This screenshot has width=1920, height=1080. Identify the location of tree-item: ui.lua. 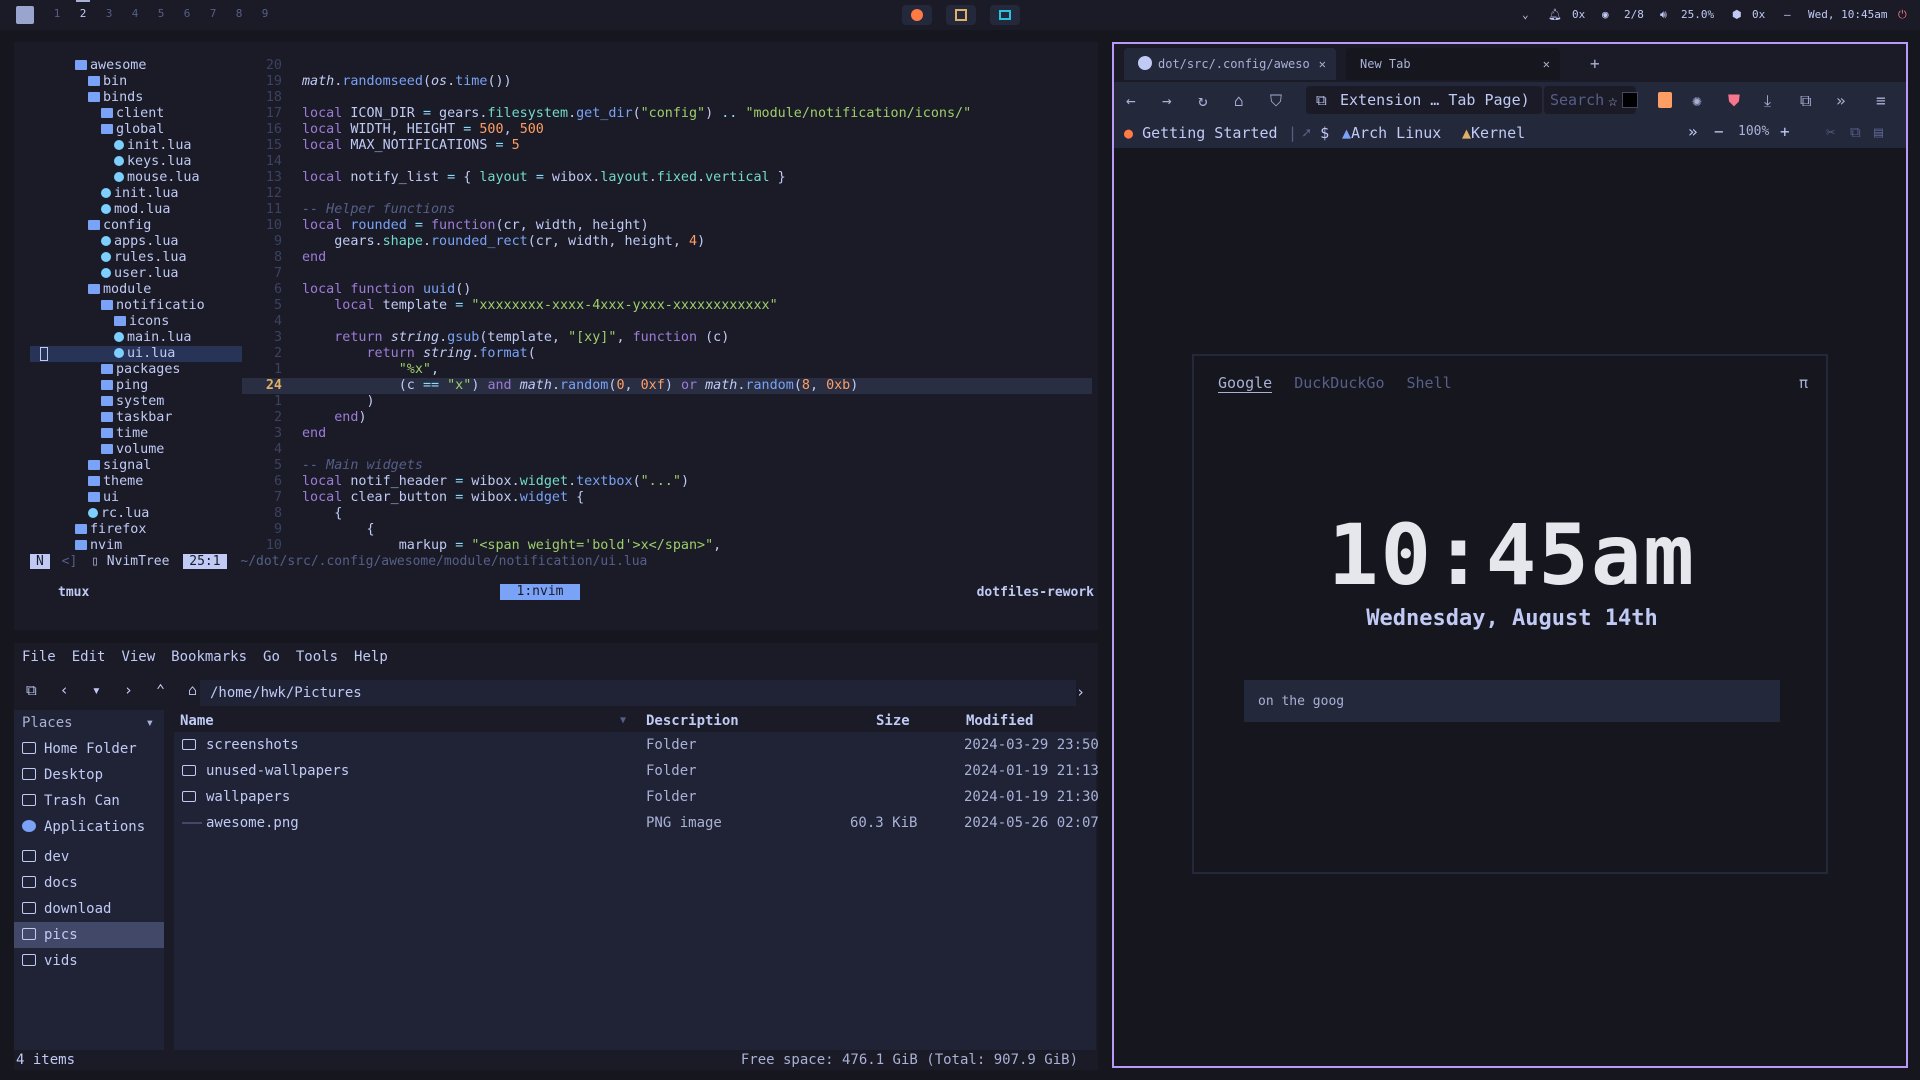
(136, 354).